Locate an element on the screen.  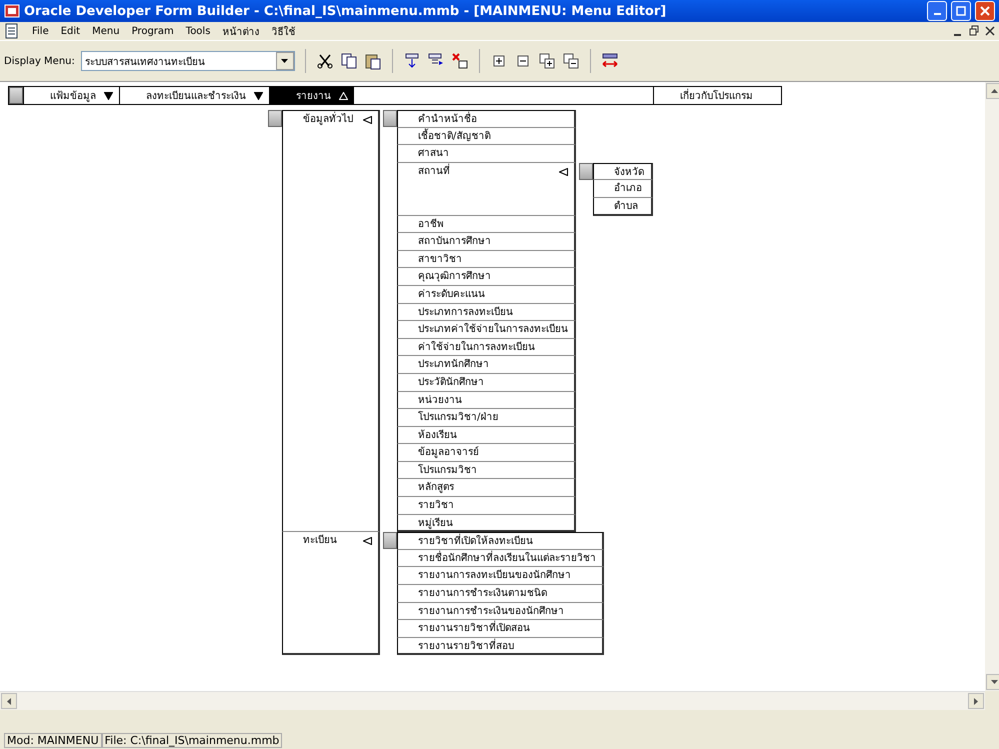
menu-item: ข้อมูลอาจารย์ is located at coordinates (486, 453).